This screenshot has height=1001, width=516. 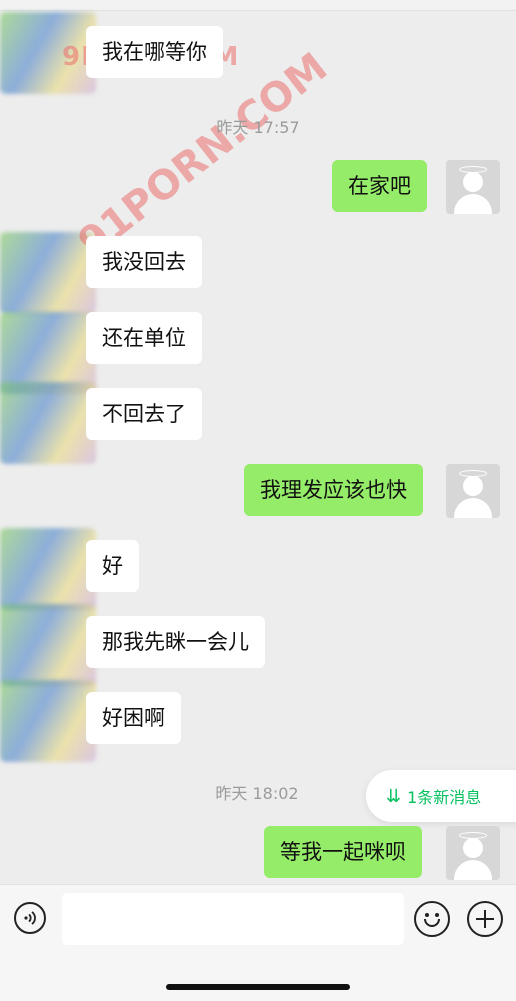 What do you see at coordinates (432, 923) in the screenshot?
I see `emoji-mouth-icon` at bounding box center [432, 923].